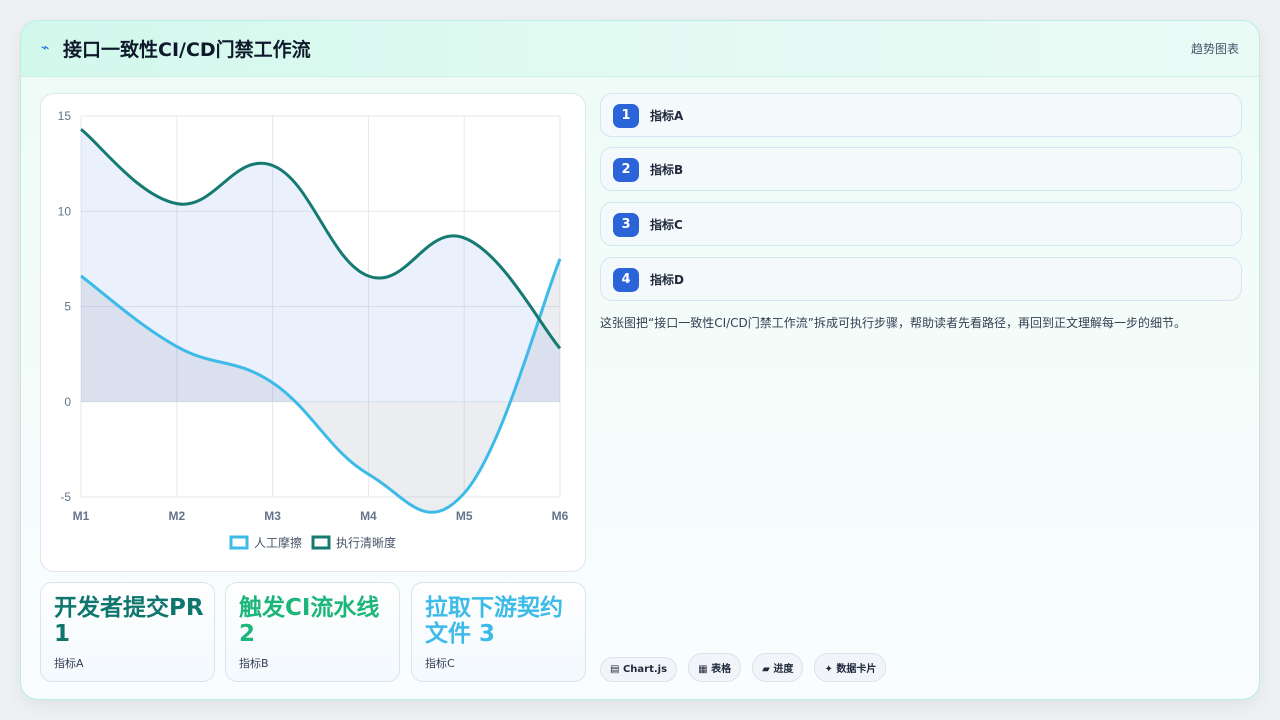 This screenshot has height=720, width=1280. Describe the element at coordinates (1214, 49) in the screenshot. I see `chart-type-tag: 趋势图表` at that location.